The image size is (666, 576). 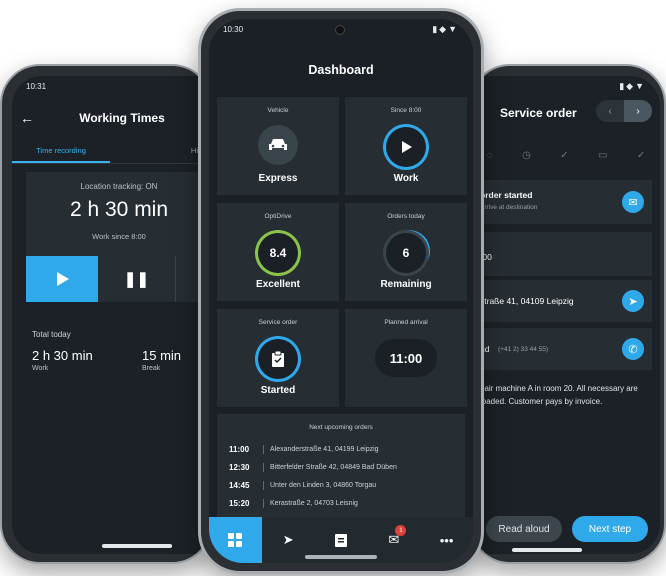 I want to click on order-time: 15:20, so click(x=239, y=503).